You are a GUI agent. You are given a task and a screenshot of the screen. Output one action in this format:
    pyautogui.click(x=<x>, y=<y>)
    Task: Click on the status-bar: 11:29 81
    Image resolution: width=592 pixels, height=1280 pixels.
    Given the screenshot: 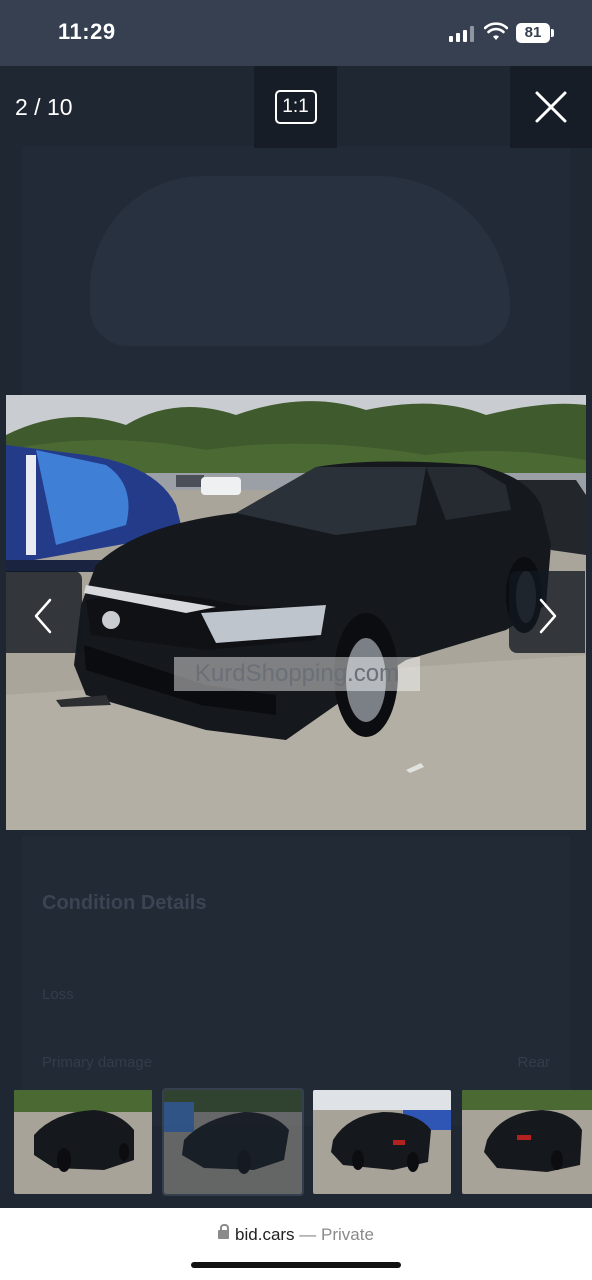 What is the action you would take?
    pyautogui.click(x=296, y=33)
    